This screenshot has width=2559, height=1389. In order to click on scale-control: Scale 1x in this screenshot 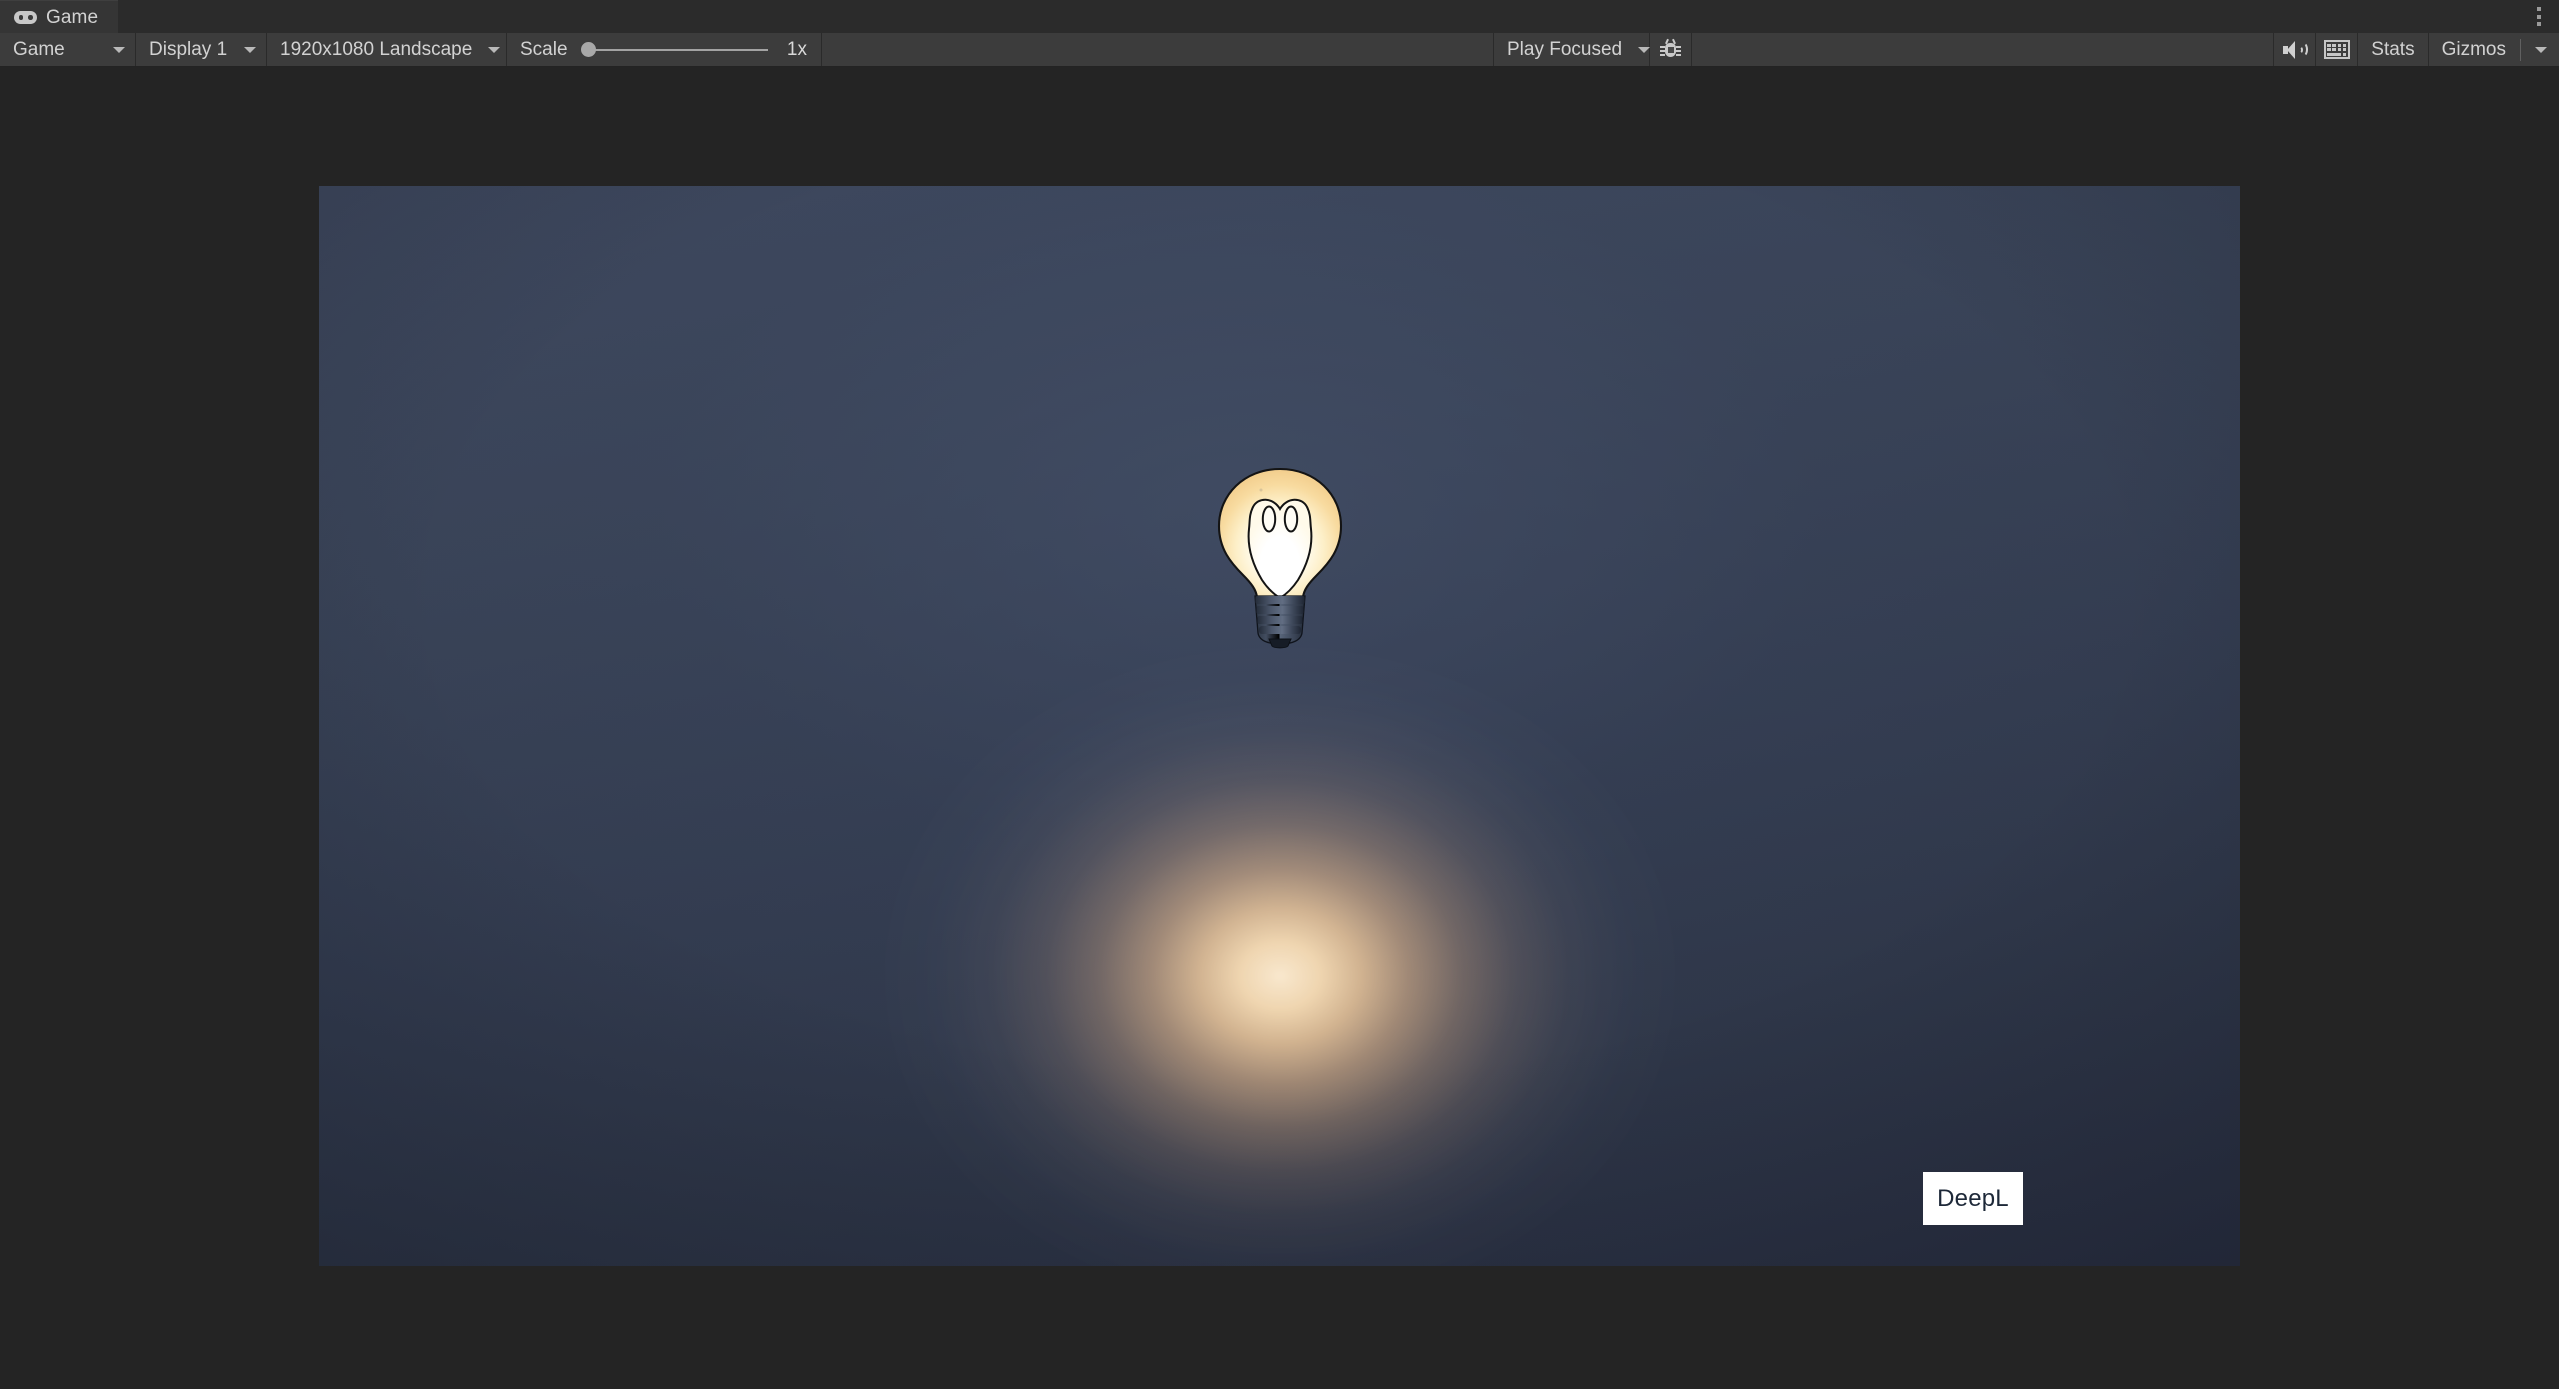, I will do `click(664, 49)`.